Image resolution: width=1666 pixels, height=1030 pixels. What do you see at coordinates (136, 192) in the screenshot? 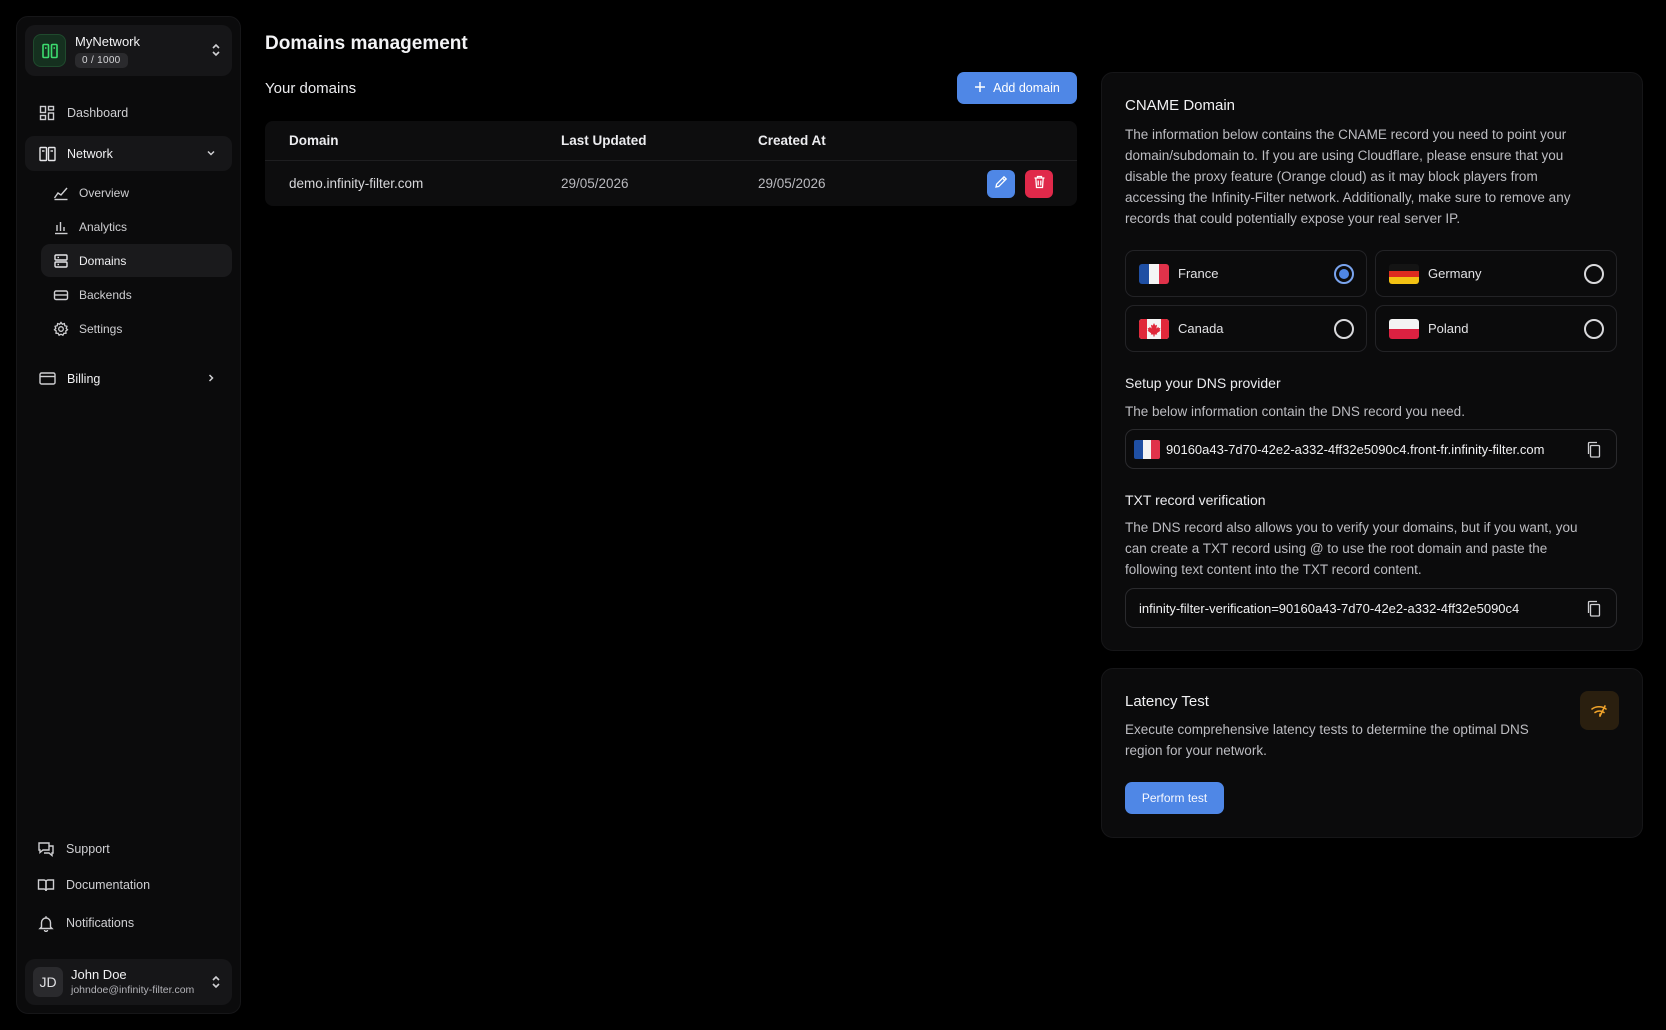
I see `sidebar-item-overview: Overview` at bounding box center [136, 192].